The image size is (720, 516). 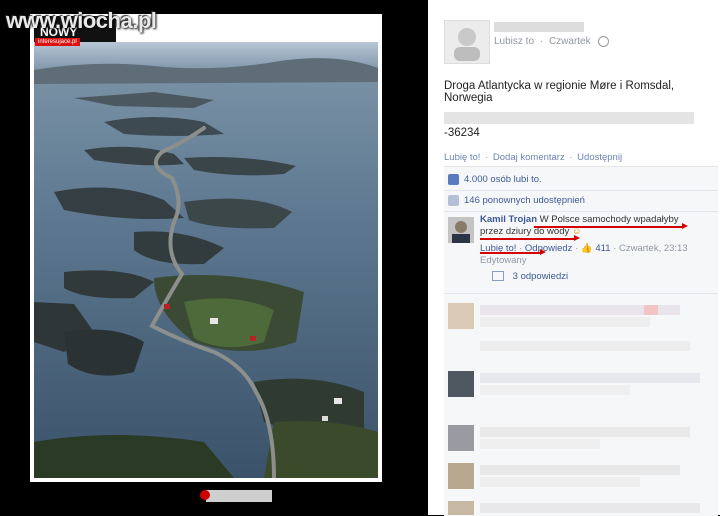 I want to click on globe-icon, so click(x=604, y=41).